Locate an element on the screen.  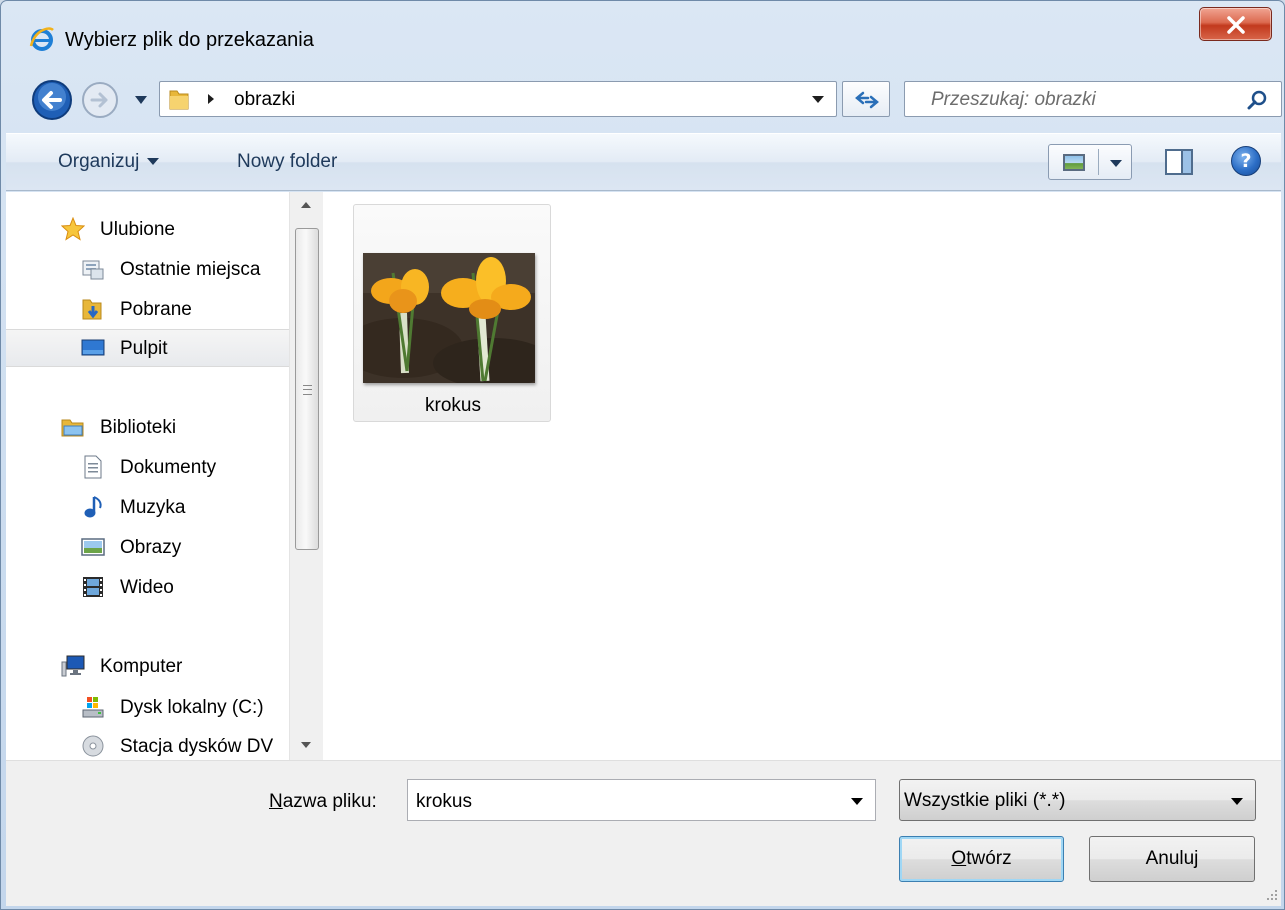
file-item: krokus is located at coordinates (452, 313).